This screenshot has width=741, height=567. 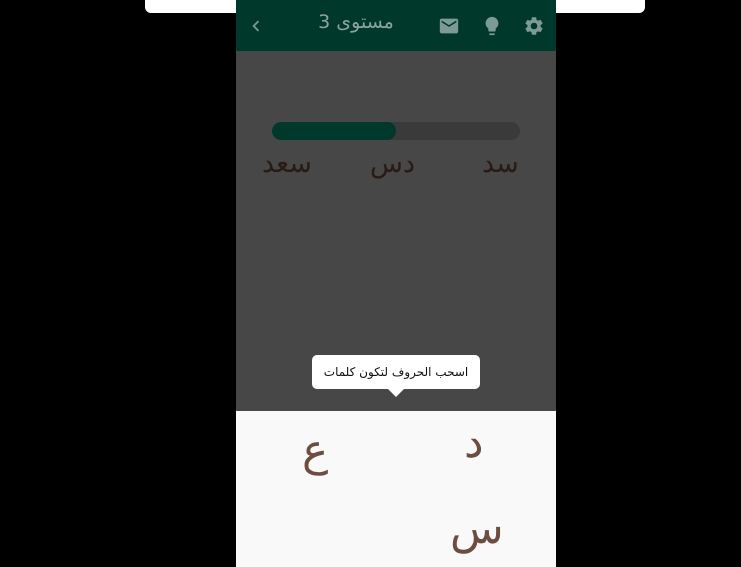 What do you see at coordinates (356, 22) in the screenshot?
I see `level-title: مستوى 3` at bounding box center [356, 22].